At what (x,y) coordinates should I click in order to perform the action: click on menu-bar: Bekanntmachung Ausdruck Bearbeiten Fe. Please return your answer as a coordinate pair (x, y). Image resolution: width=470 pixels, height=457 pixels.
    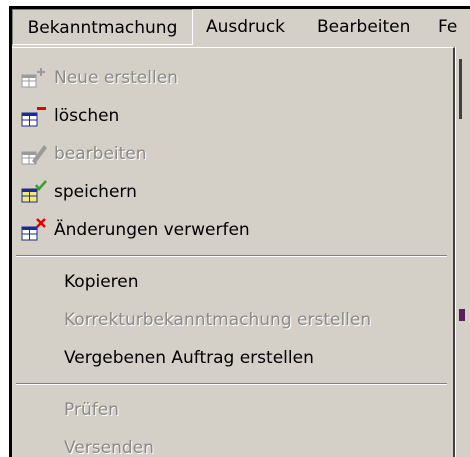
    Looking at the image, I should click on (241, 28).